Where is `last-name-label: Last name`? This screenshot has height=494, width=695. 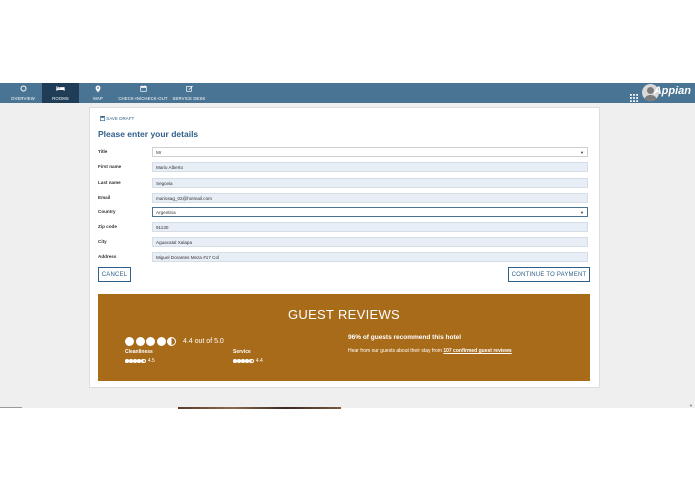 last-name-label: Last name is located at coordinates (109, 182).